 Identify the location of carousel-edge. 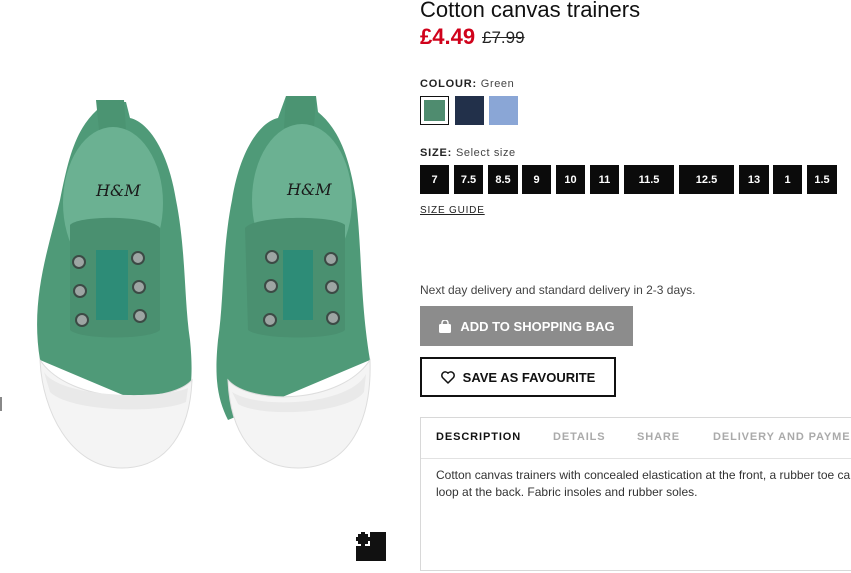
(1, 404).